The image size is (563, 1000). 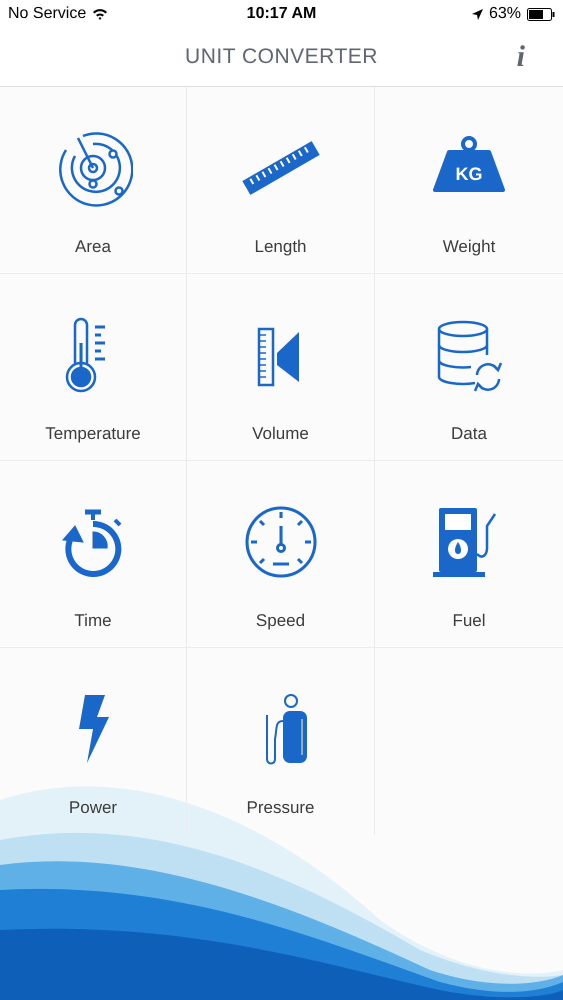 What do you see at coordinates (541, 14) in the screenshot?
I see `battery-icon` at bounding box center [541, 14].